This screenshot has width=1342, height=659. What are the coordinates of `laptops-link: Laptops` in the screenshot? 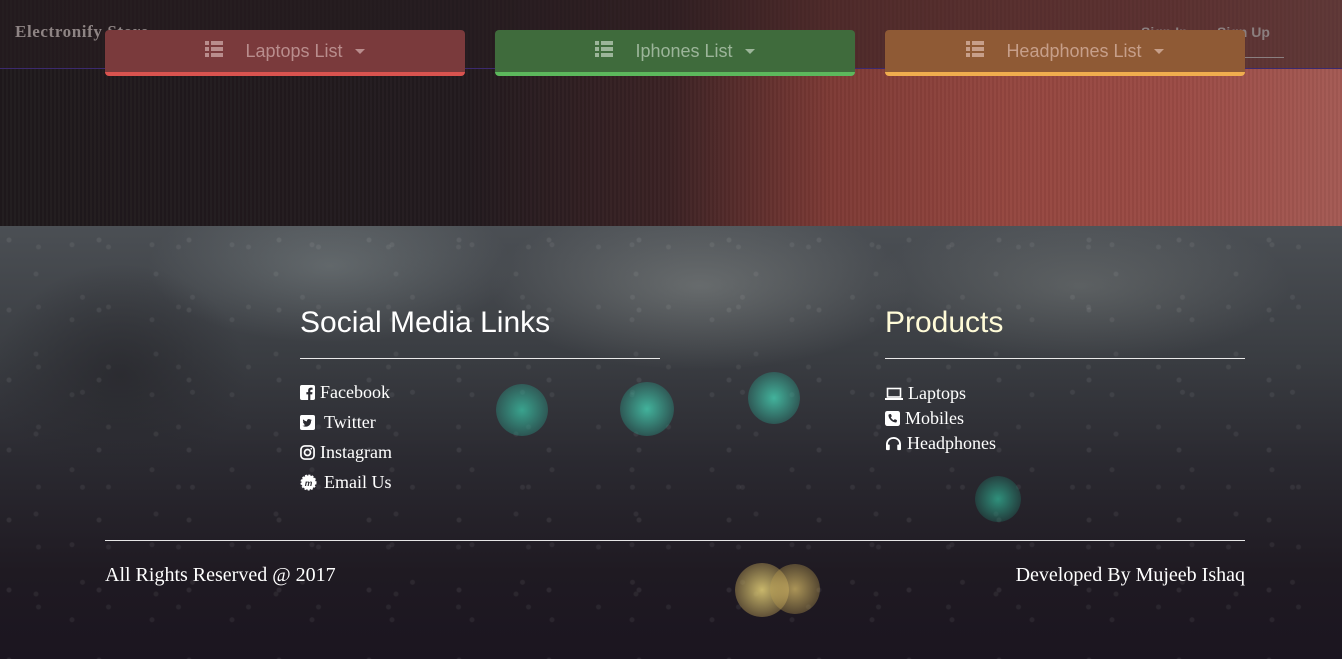 It's located at (925, 393).